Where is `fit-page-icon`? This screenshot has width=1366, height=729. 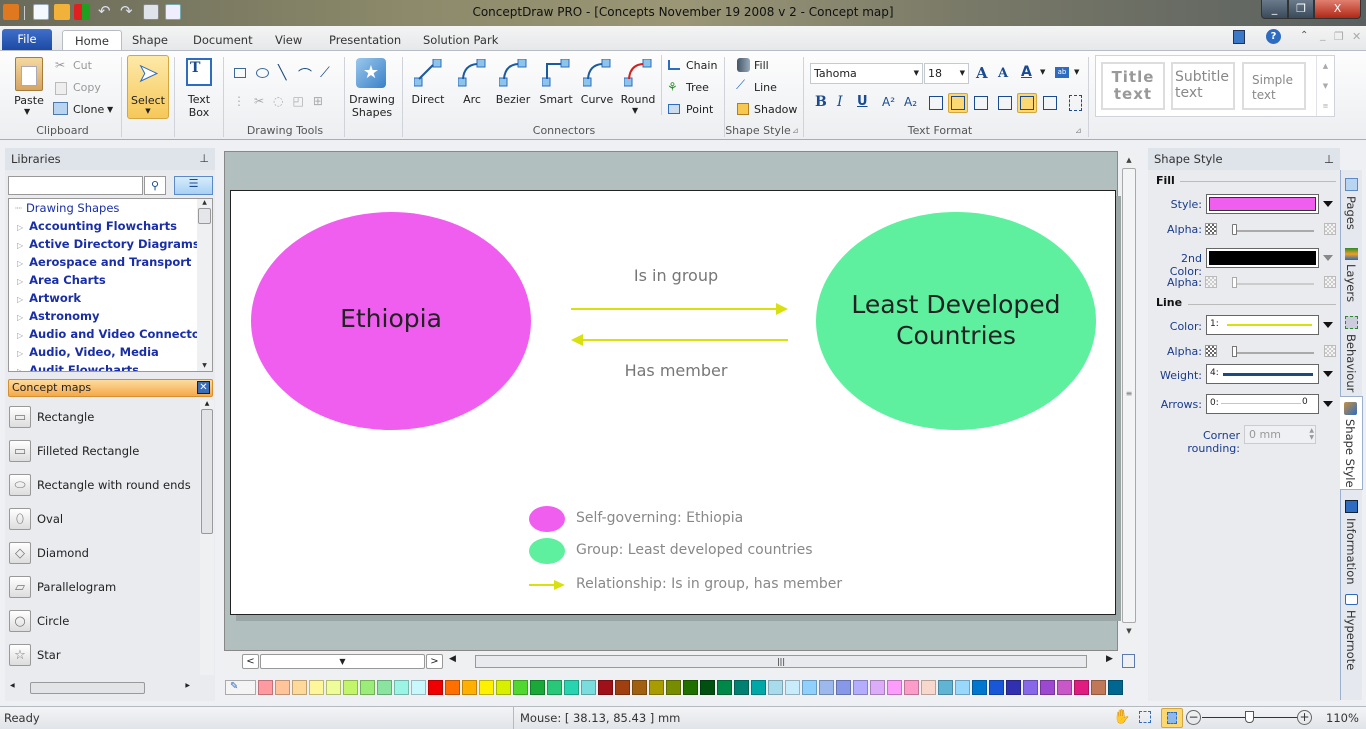
fit-page-icon is located at coordinates (1128, 661).